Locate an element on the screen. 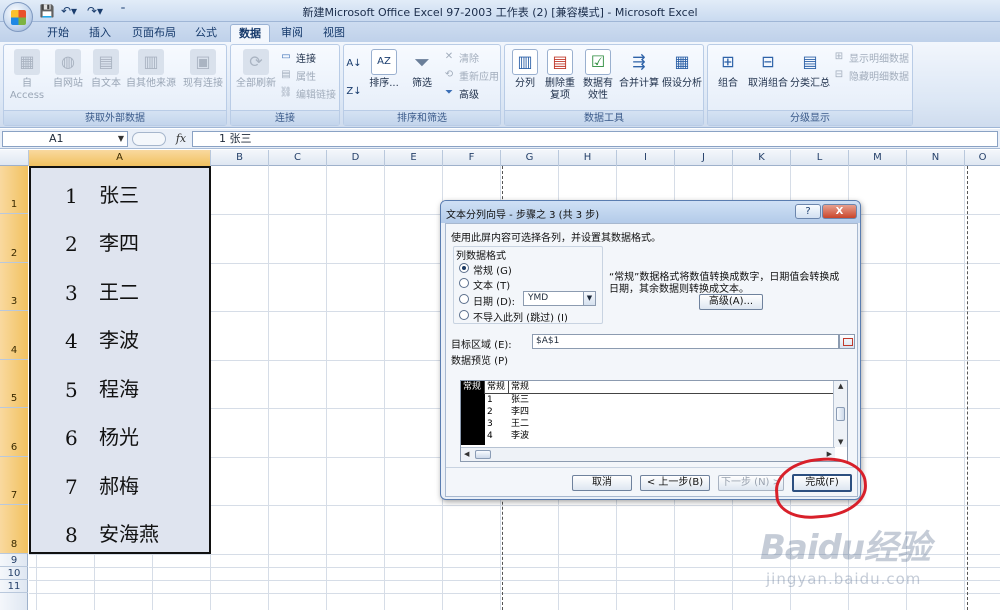 The height and width of the screenshot is (610, 1000). clear-filter-button: ✕ 清除 is located at coordinates (460, 57).